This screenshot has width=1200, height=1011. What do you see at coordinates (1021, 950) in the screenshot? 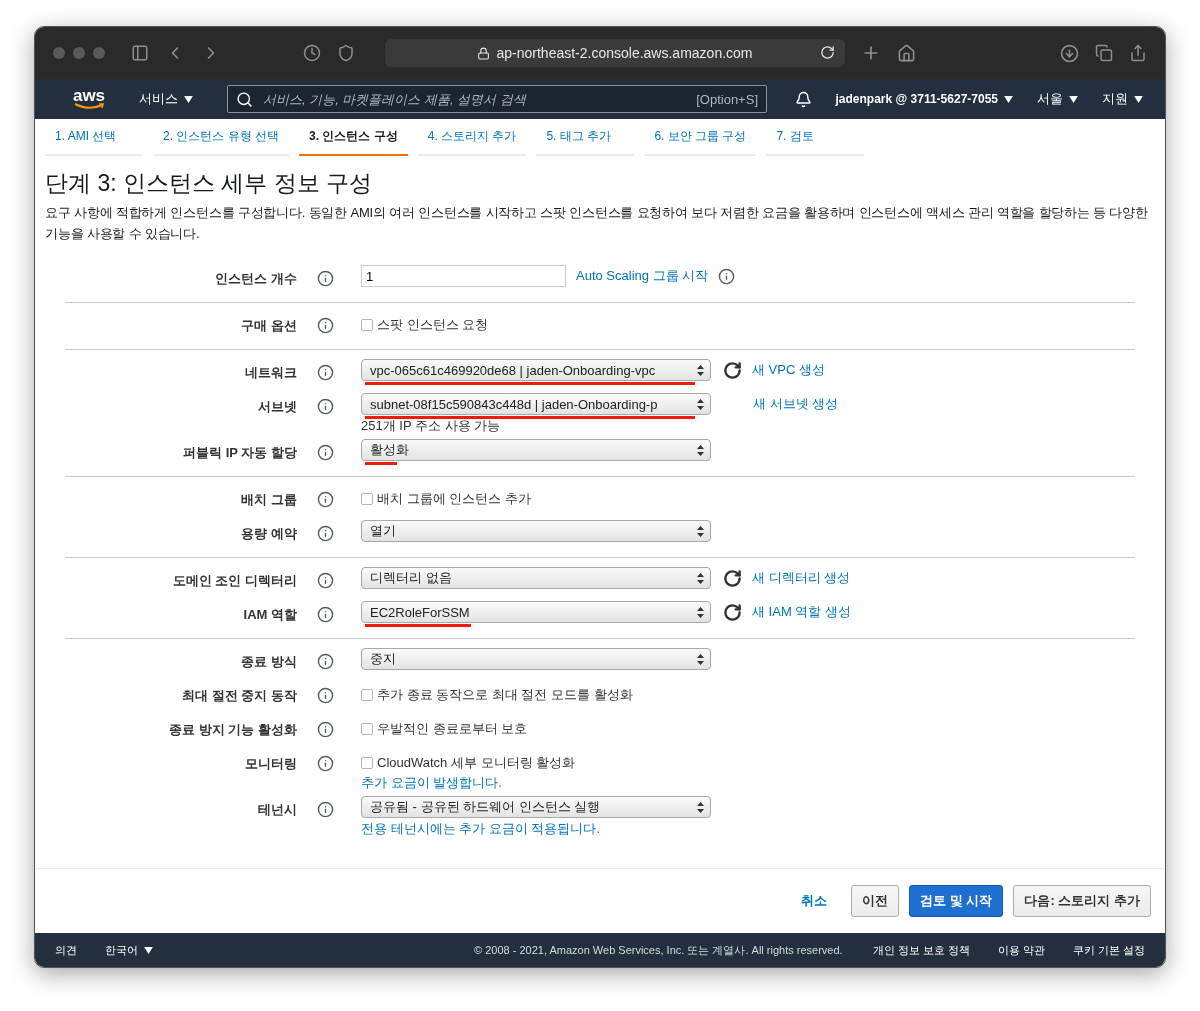
I see `footer-link: 이용 약관` at bounding box center [1021, 950].